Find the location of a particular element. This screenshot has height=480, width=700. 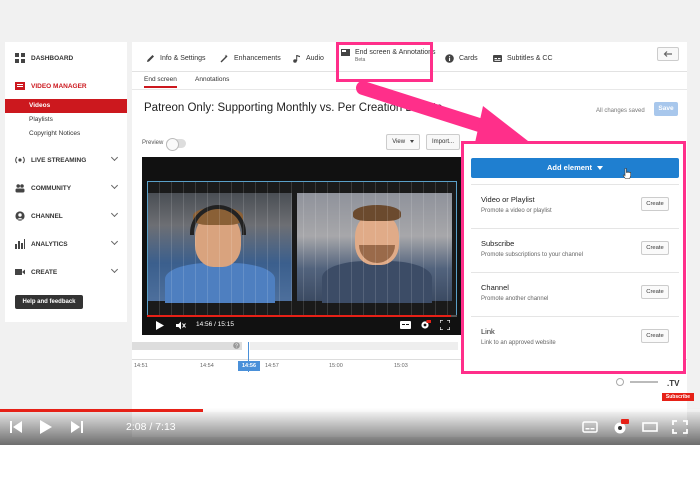

player-progress is located at coordinates (302, 316).